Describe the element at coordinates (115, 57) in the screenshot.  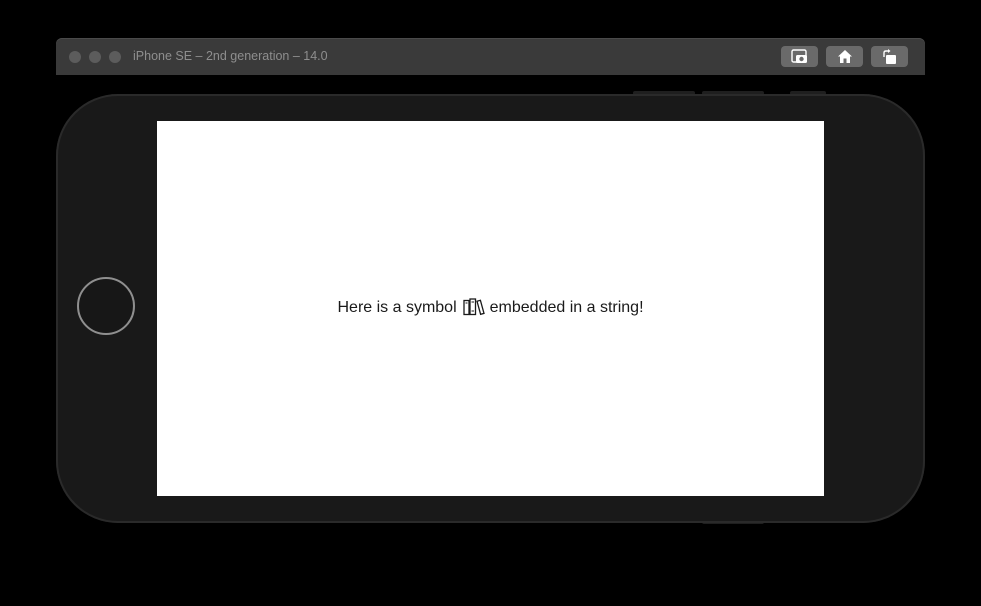
I see `zoom-window-button` at that location.